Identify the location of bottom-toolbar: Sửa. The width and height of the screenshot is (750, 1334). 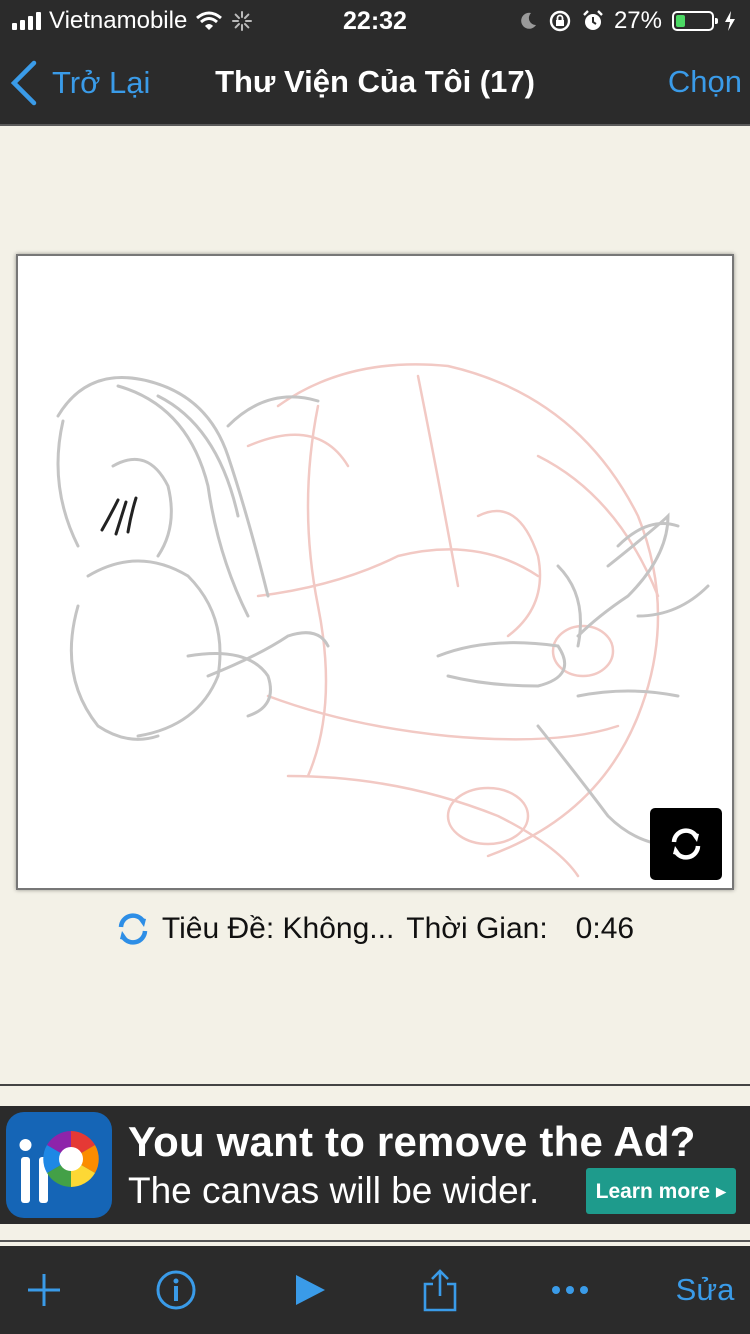
(375, 1290).